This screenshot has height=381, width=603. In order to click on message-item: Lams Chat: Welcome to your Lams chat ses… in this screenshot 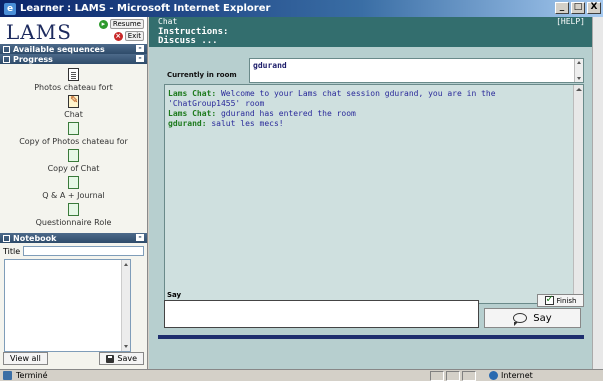, I will do `click(368, 99)`.